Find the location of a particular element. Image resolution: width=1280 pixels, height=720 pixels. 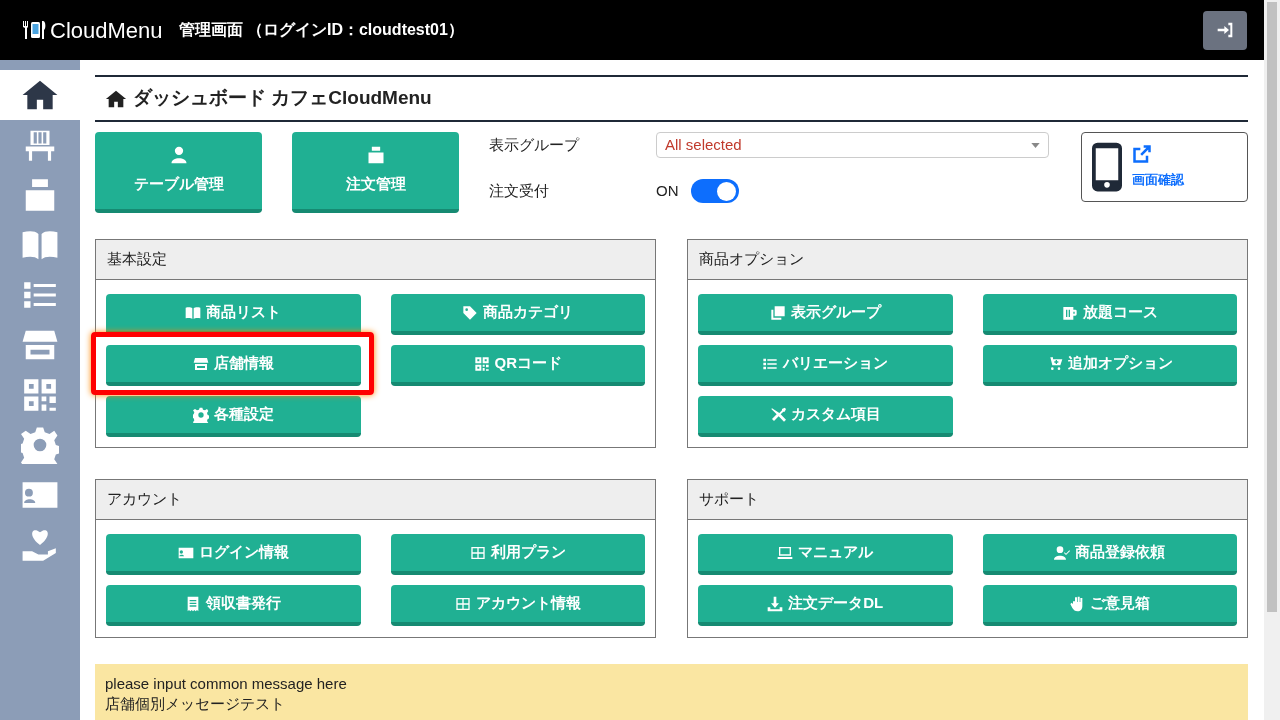

menu-button: 放題コース is located at coordinates (1109, 314).